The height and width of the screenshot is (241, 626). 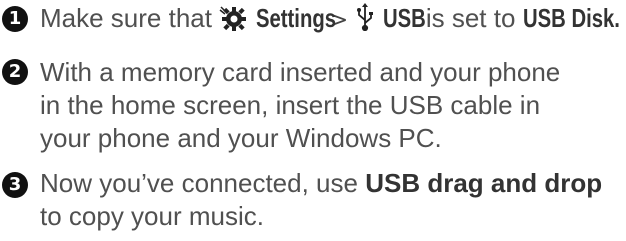 What do you see at coordinates (15, 185) in the screenshot?
I see `step-number-badge: 3` at bounding box center [15, 185].